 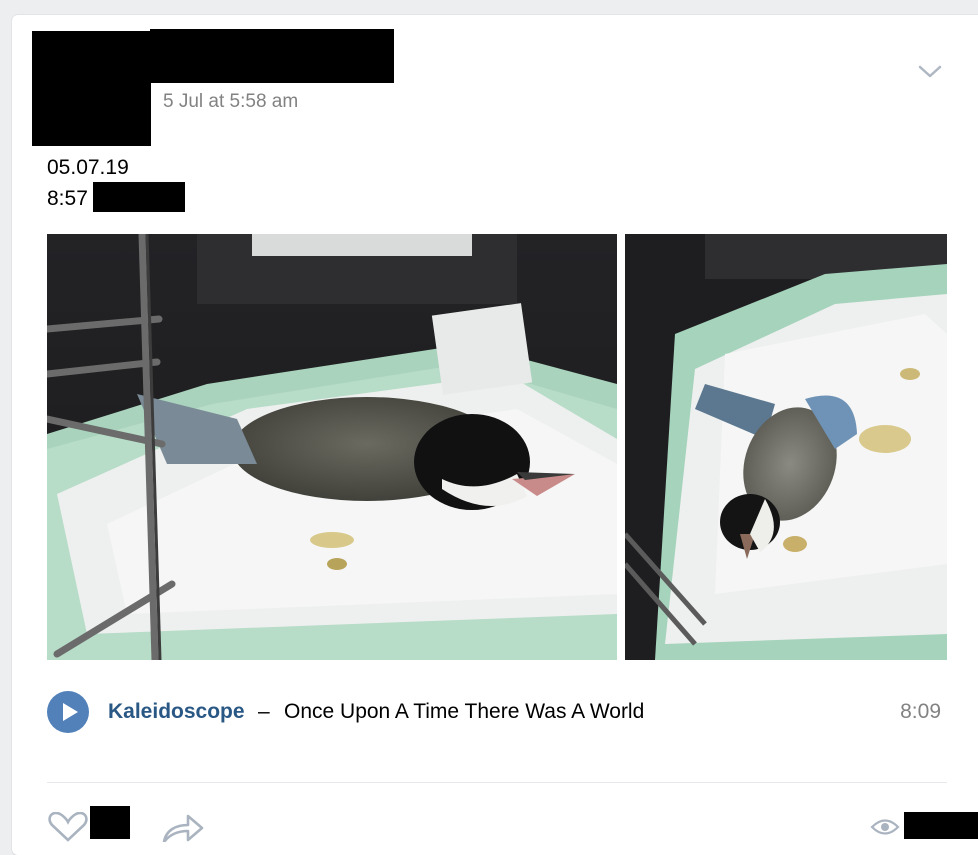 I want to click on play-icon, so click(x=70, y=712).